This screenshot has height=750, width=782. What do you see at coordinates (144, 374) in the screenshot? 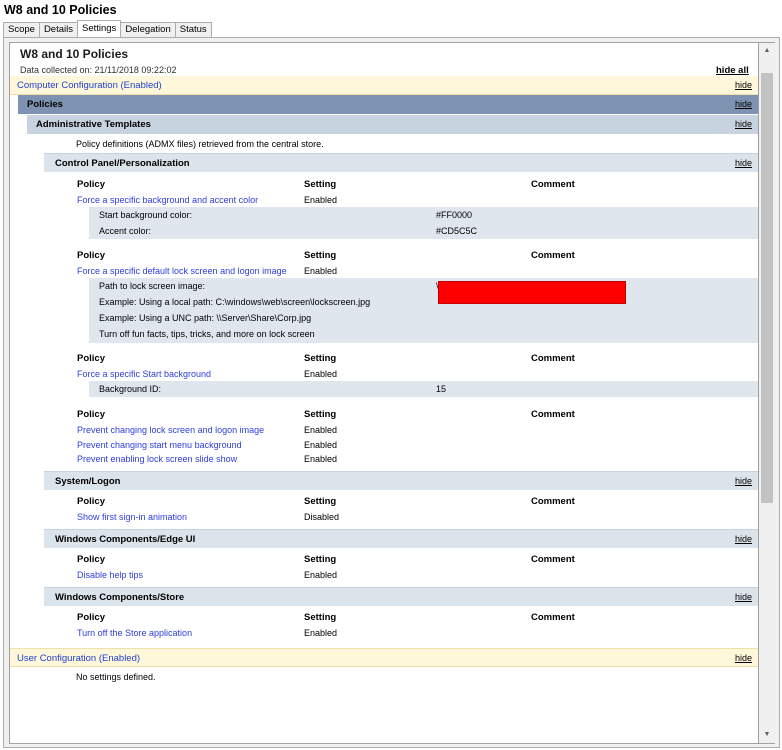
I see `policy-link: Force a specific Start background` at bounding box center [144, 374].